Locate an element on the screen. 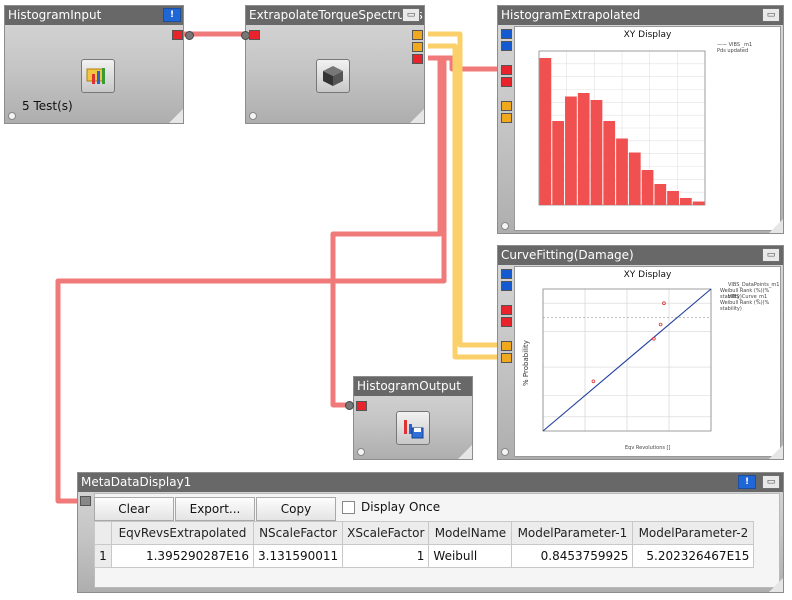  table-cell: 5.202326467E15 is located at coordinates (693, 556).